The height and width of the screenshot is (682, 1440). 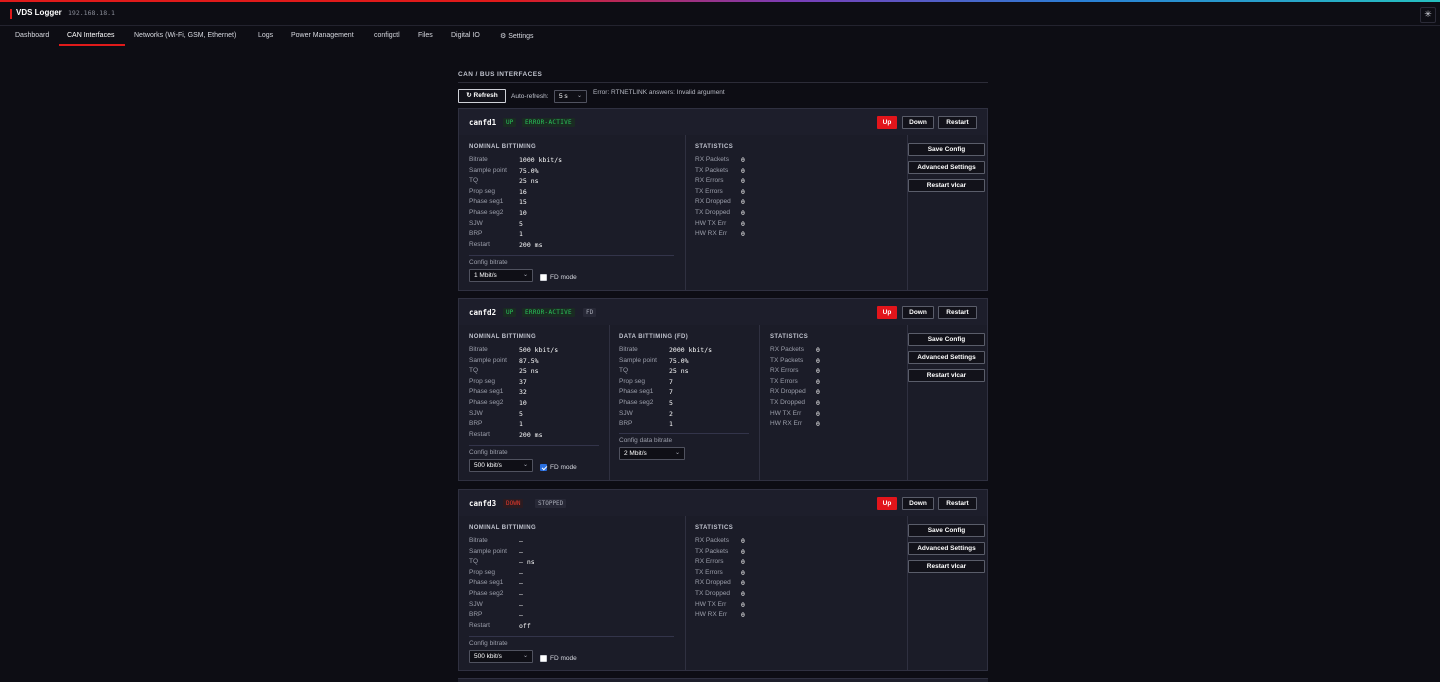 What do you see at coordinates (786, 424) in the screenshot?
I see `stat-label: HW RX Err` at bounding box center [786, 424].